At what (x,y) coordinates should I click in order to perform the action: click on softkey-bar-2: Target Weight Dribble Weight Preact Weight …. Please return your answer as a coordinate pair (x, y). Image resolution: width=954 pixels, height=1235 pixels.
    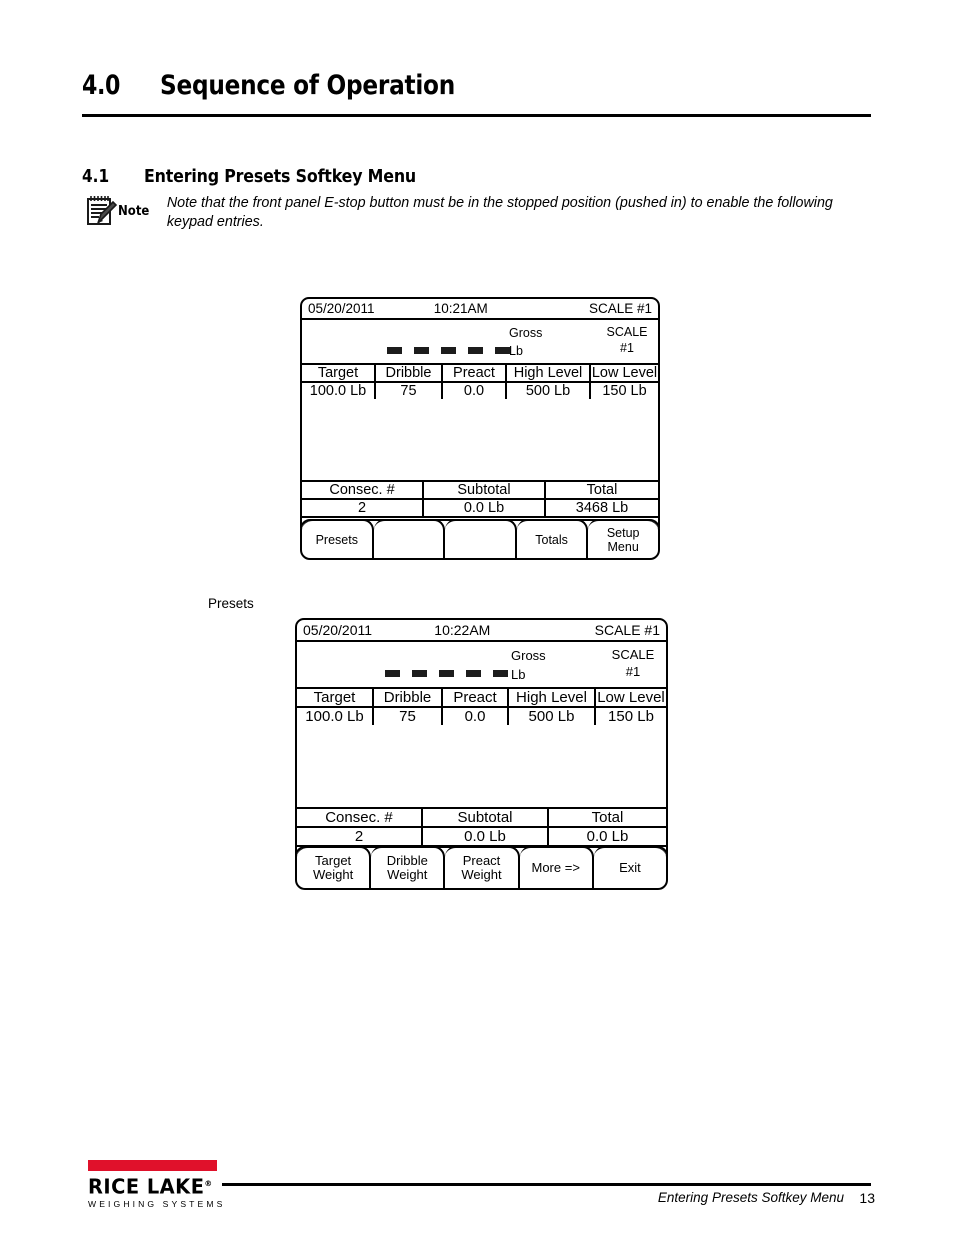
    Looking at the image, I should click on (481, 868).